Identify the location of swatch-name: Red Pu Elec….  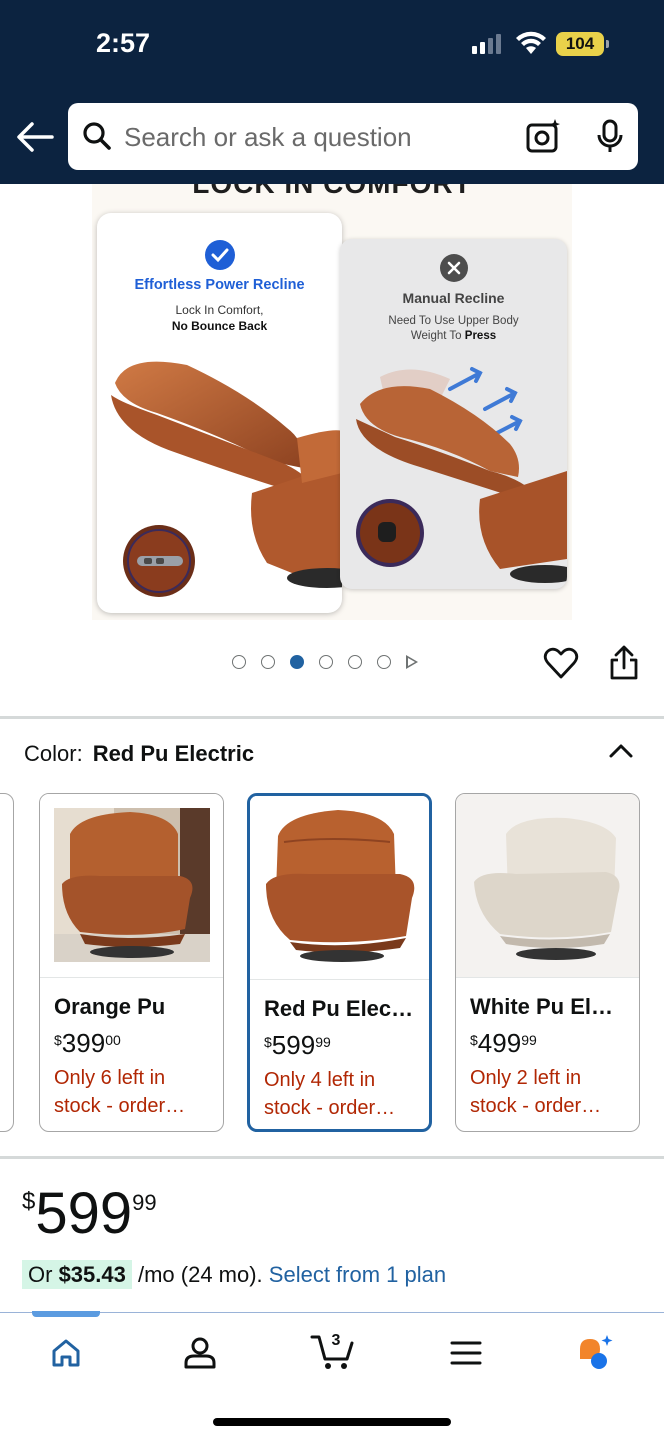
(339, 1008).